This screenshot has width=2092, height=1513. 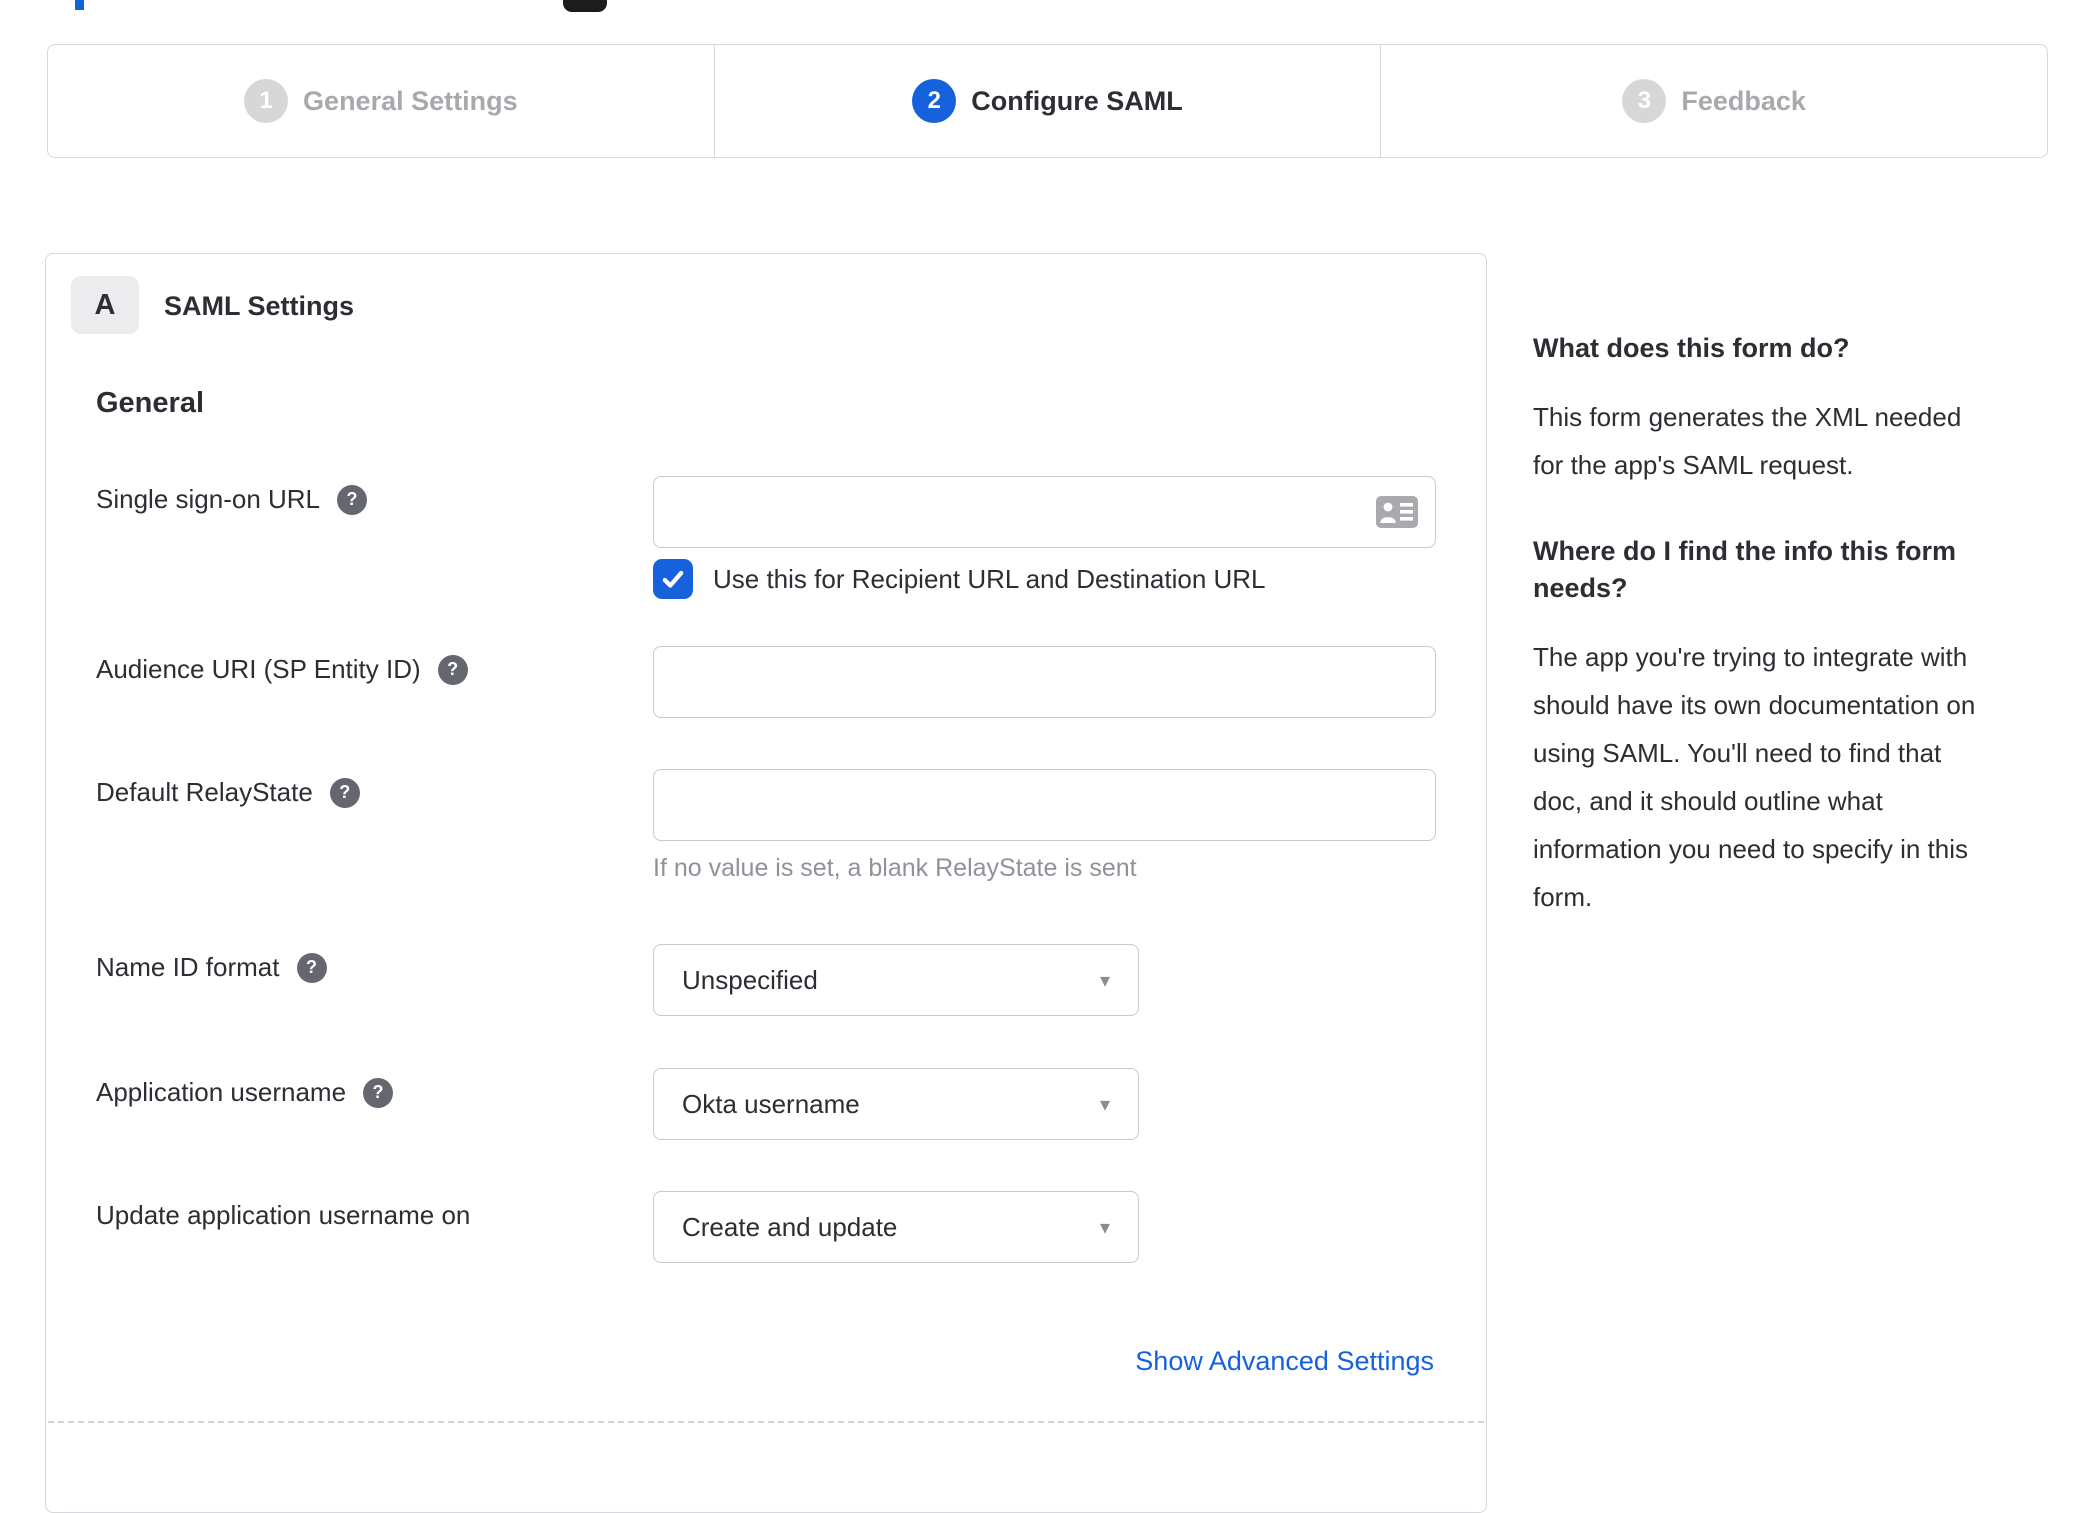 I want to click on audience-uri-input, so click(x=1044, y=682).